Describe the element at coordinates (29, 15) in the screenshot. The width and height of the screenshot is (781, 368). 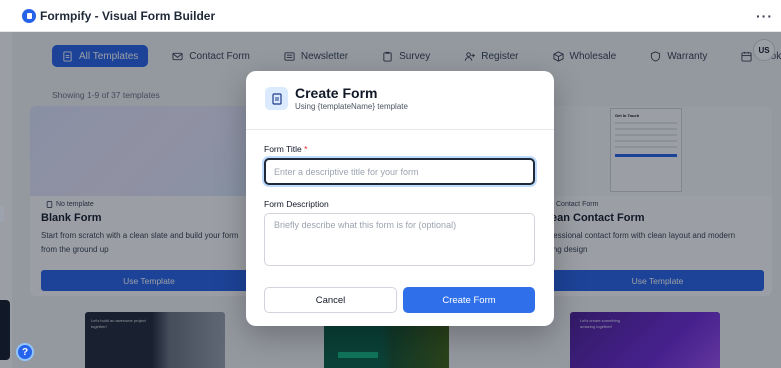
I see `app-logo-icon` at that location.